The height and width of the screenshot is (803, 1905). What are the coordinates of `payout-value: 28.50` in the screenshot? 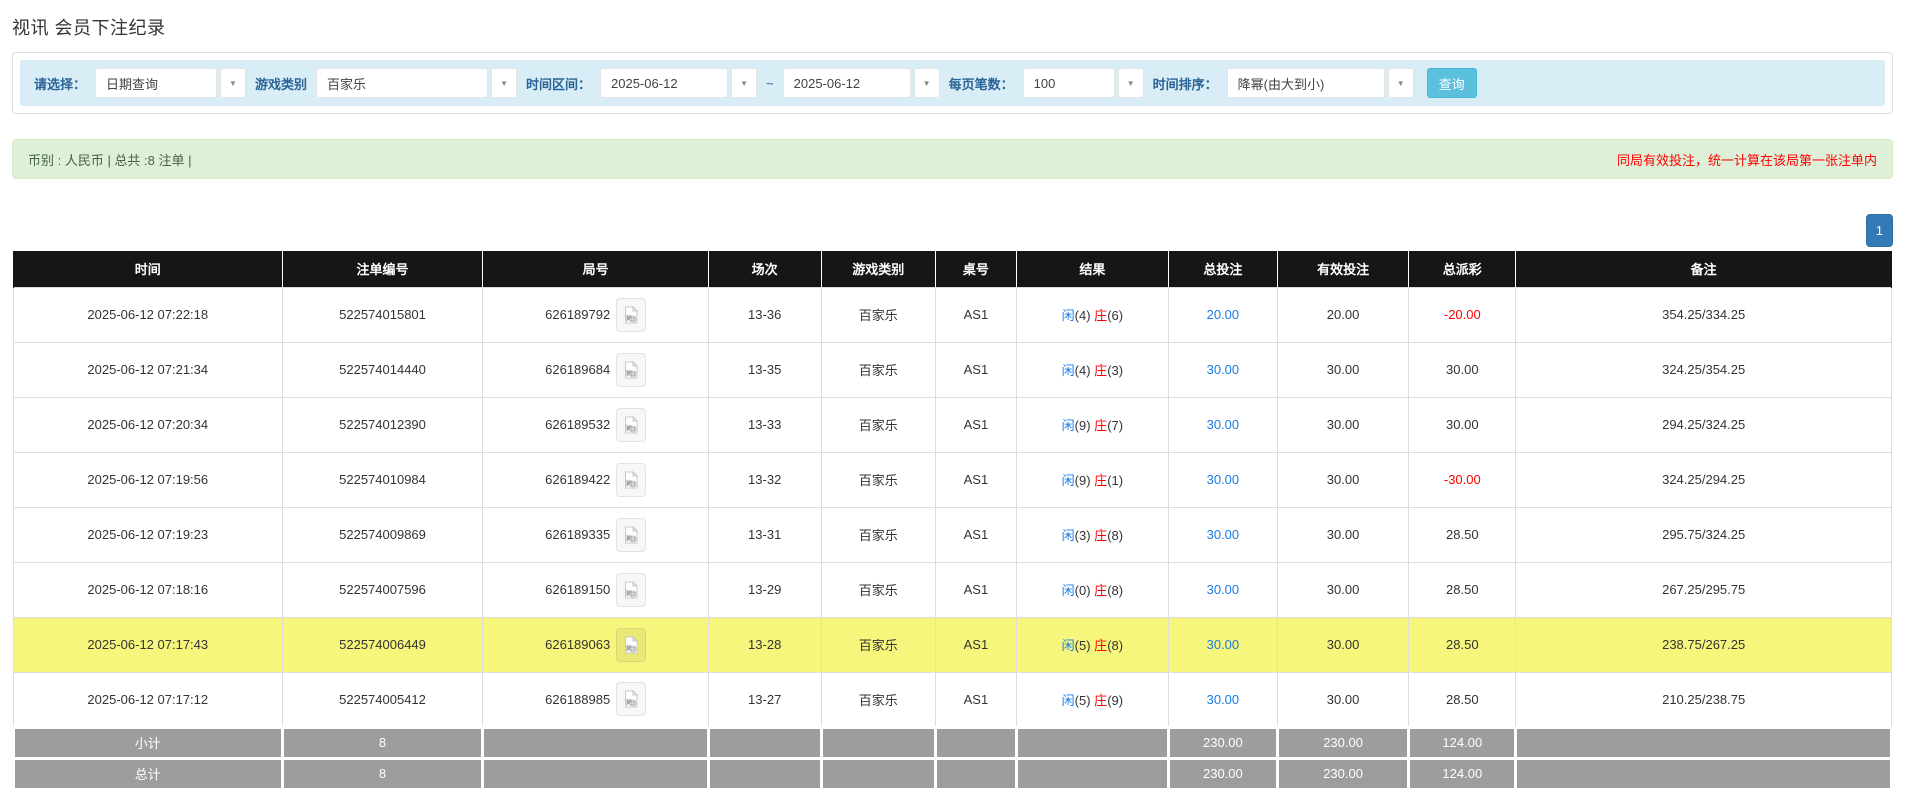 It's located at (1462, 589).